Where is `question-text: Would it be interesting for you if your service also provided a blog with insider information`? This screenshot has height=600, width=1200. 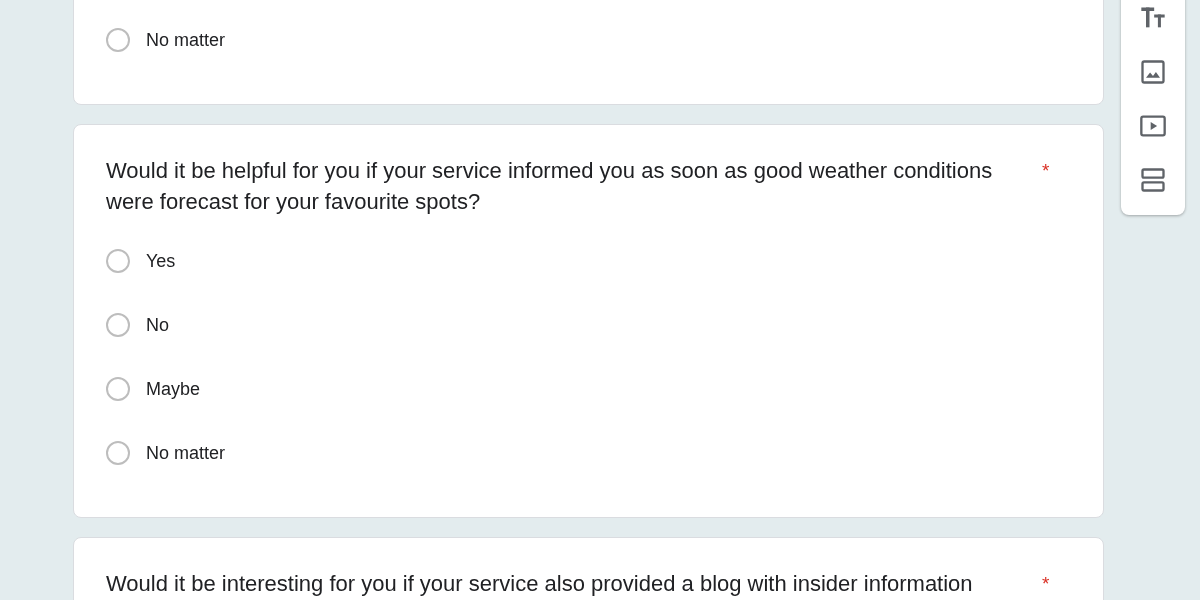
question-text: Would it be interesting for you if your service also provided a blog with insider information is located at coordinates (540, 584).